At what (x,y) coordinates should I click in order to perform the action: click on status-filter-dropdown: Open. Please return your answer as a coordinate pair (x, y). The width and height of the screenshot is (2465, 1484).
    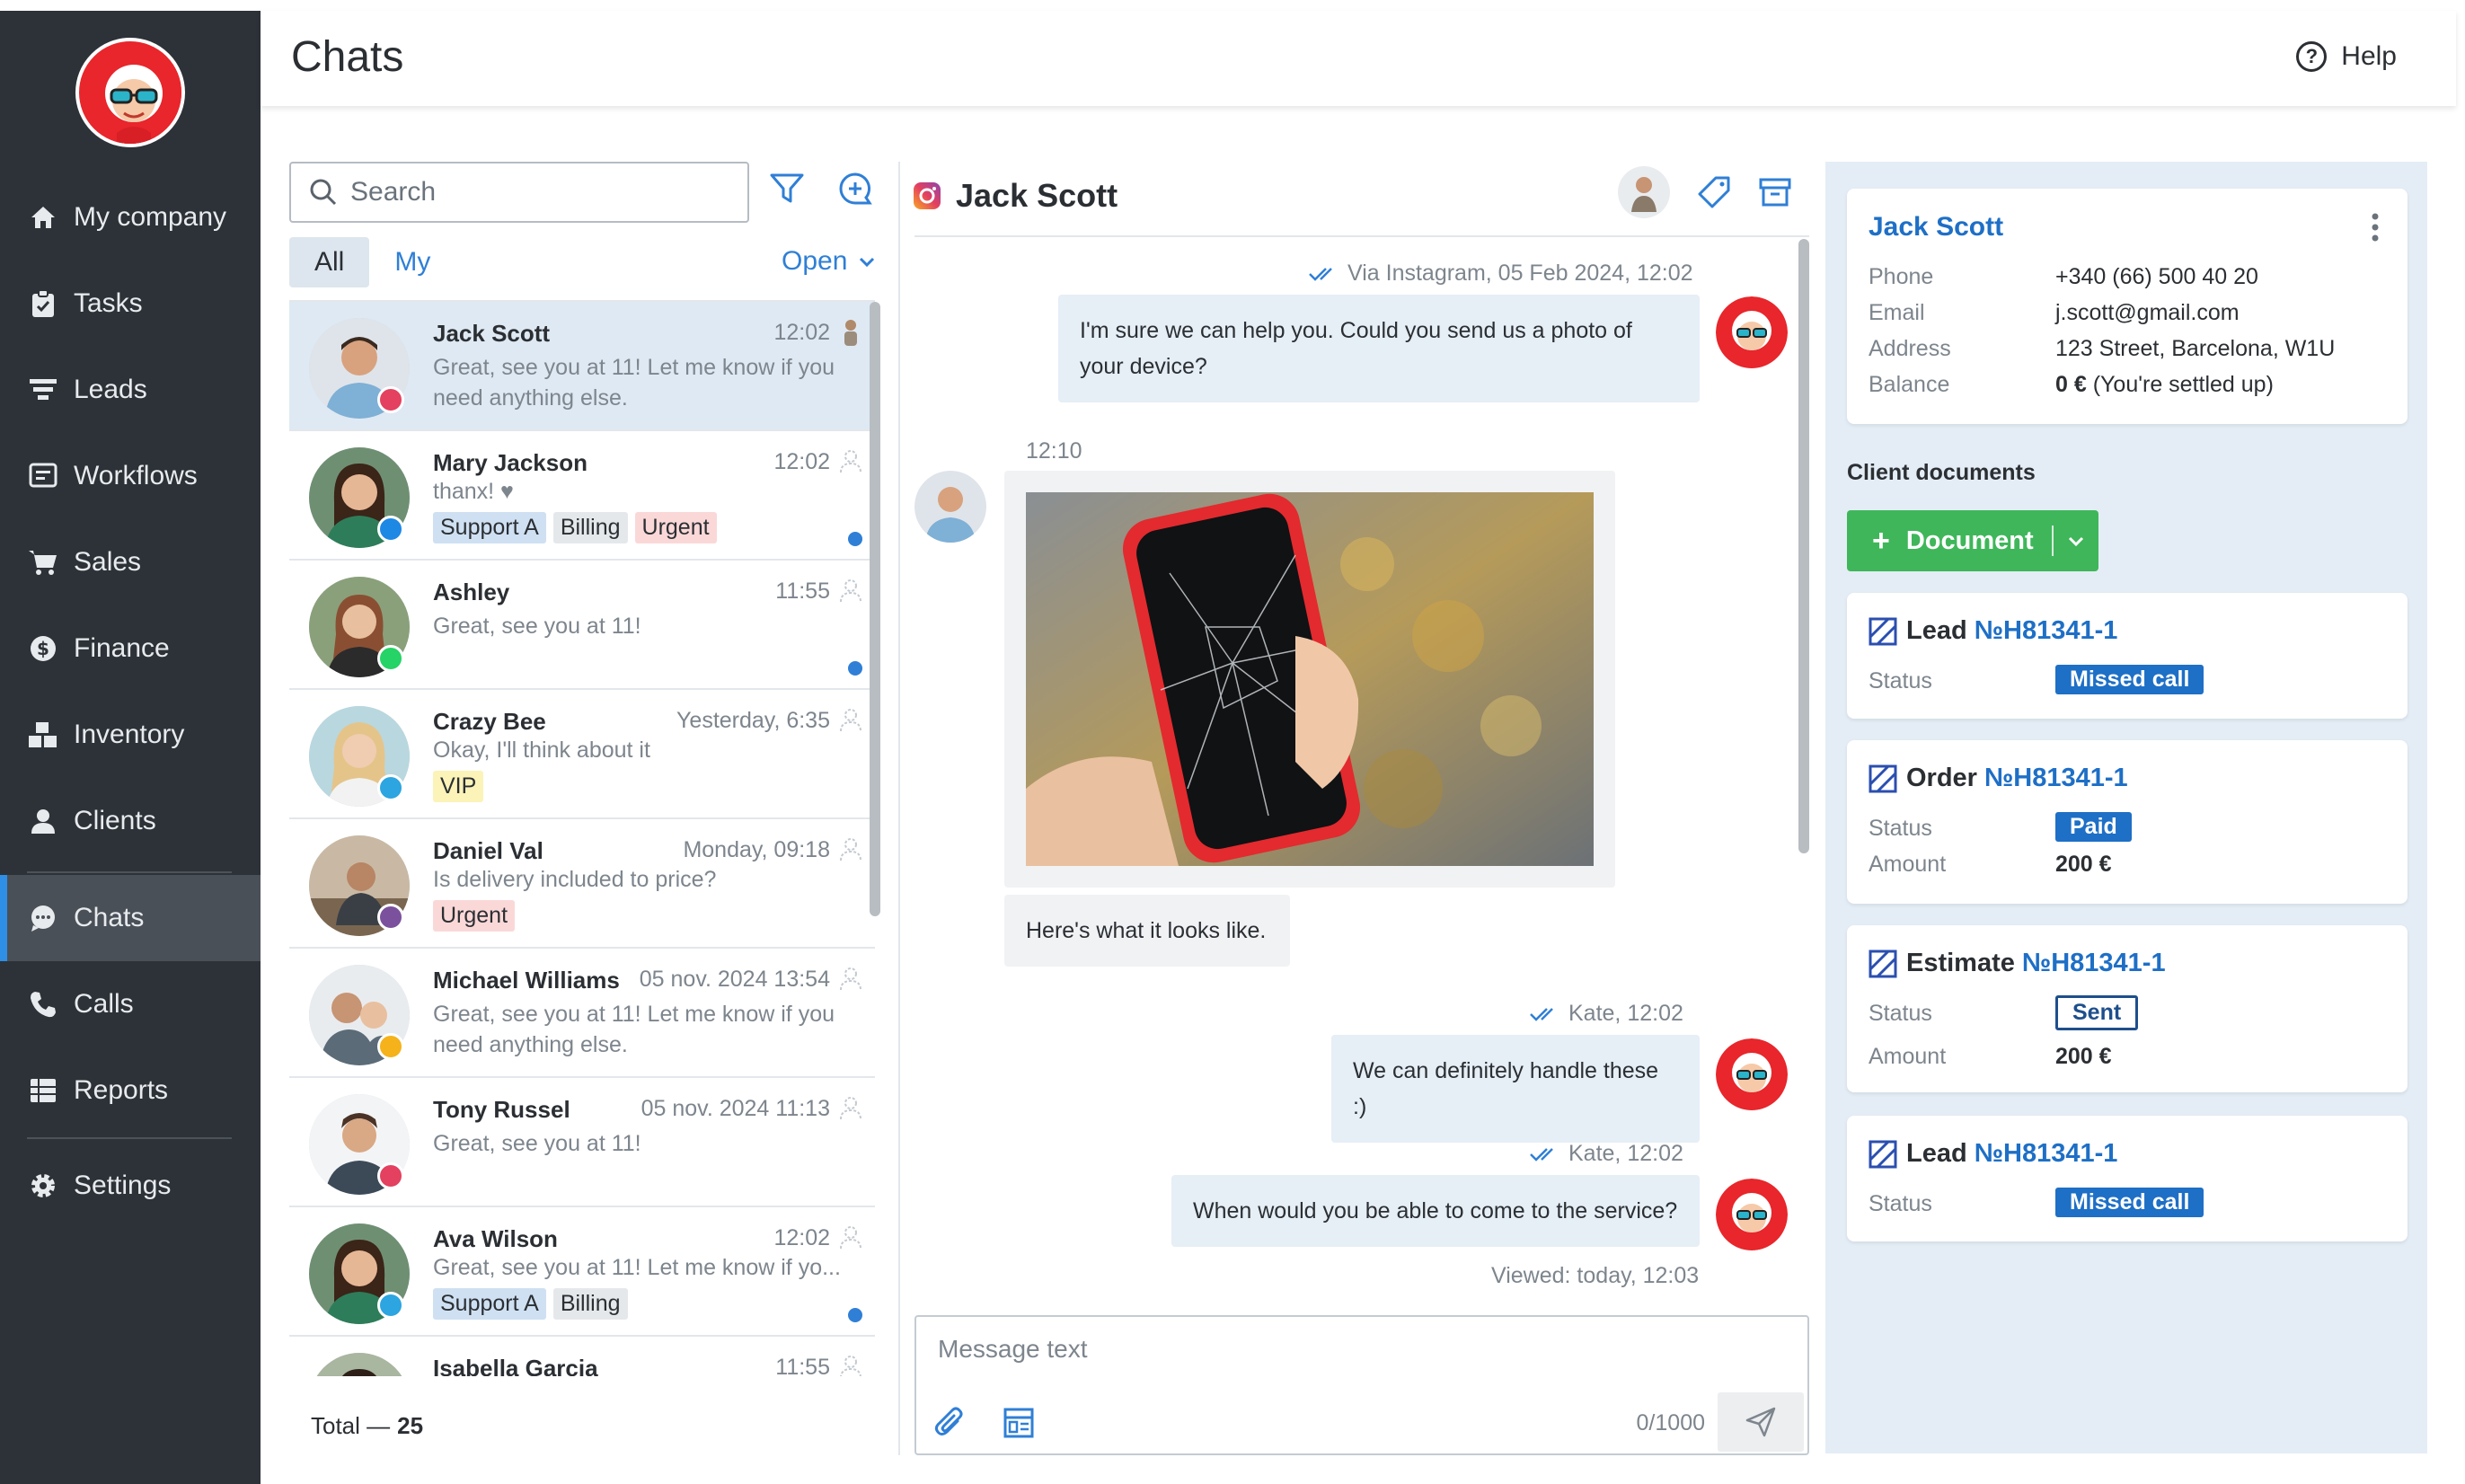
    Looking at the image, I should click on (830, 261).